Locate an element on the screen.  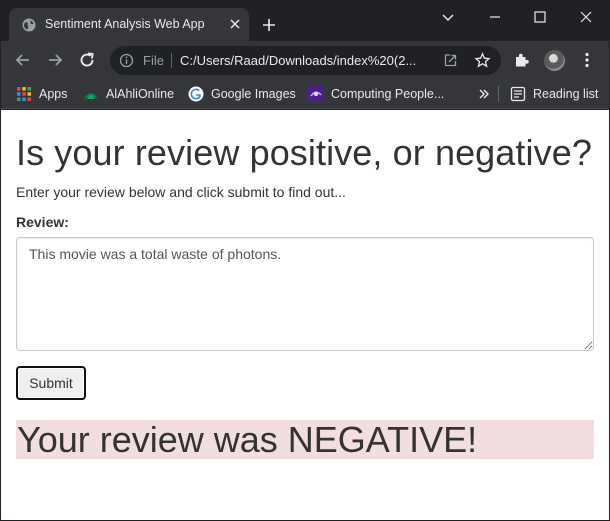
minimize-icon is located at coordinates (495, 17).